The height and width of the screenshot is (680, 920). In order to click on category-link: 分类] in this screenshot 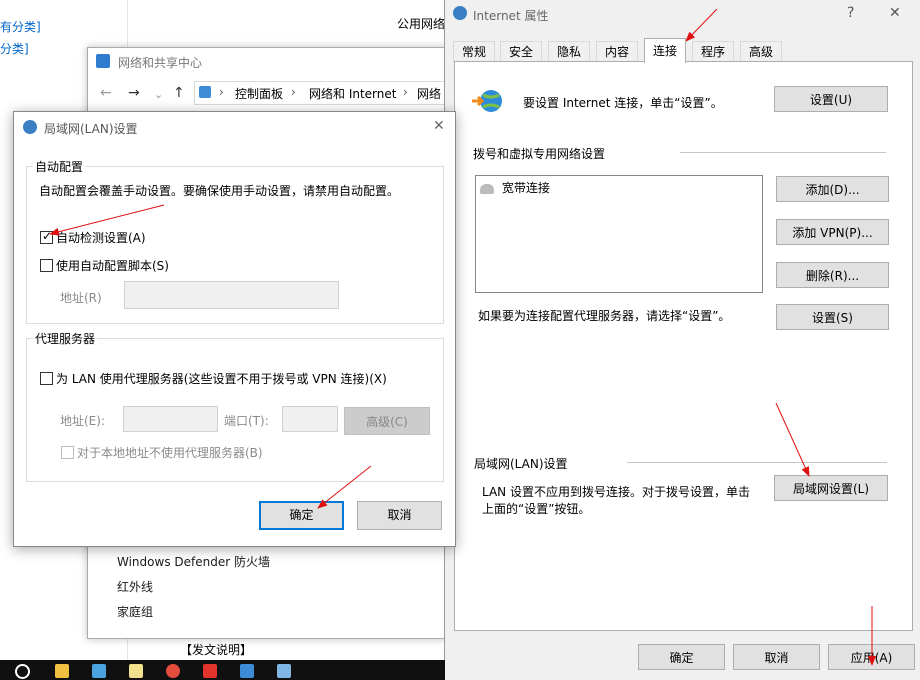, I will do `click(14, 48)`.